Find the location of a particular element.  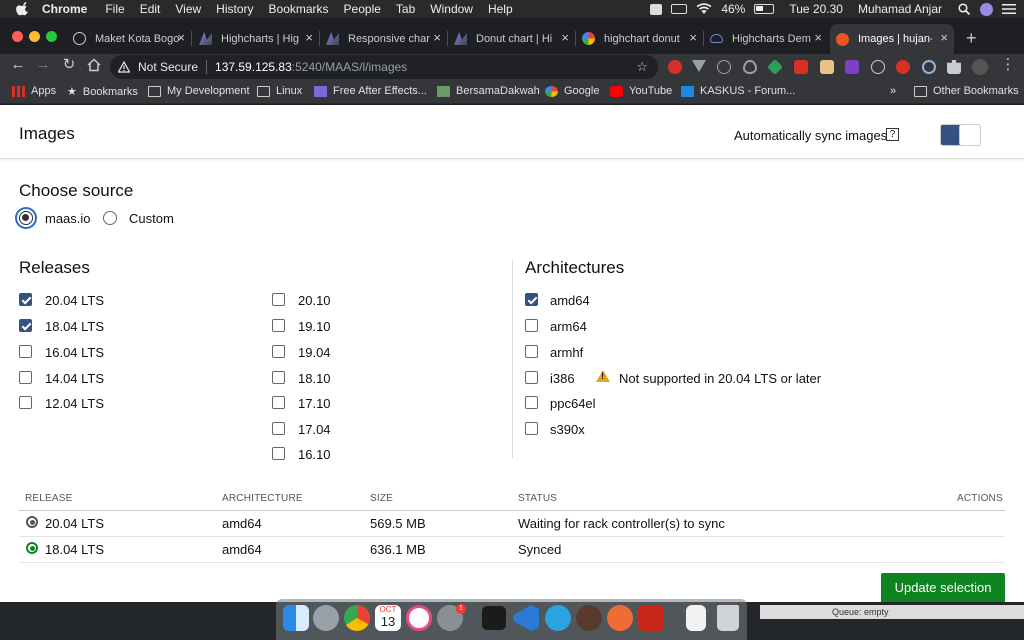

battery-icon is located at coordinates (764, 9).